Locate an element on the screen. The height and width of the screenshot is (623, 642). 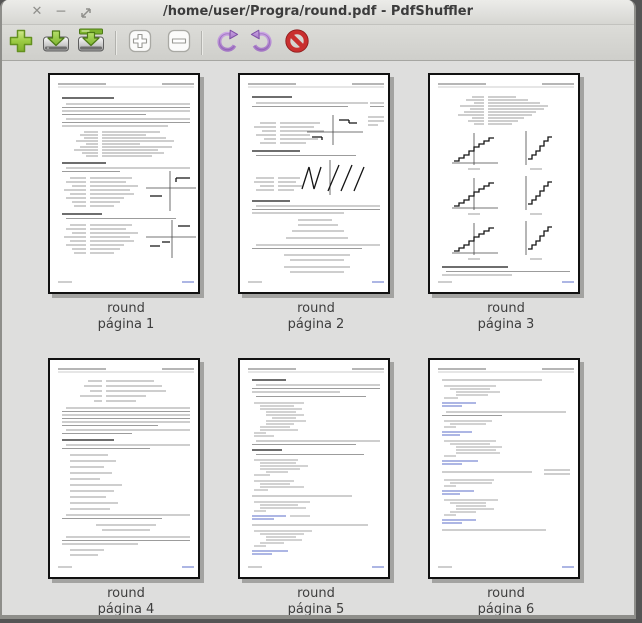
save-as-icon is located at coordinates (91, 43).